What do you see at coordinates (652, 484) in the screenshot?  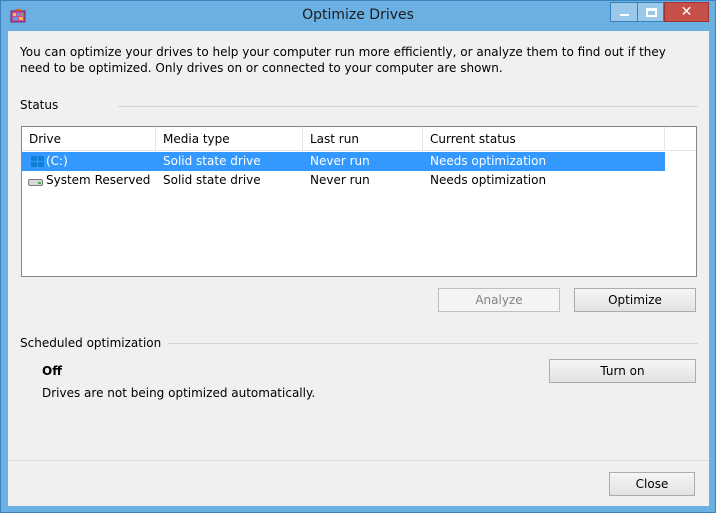 I see `close-button: Close` at bounding box center [652, 484].